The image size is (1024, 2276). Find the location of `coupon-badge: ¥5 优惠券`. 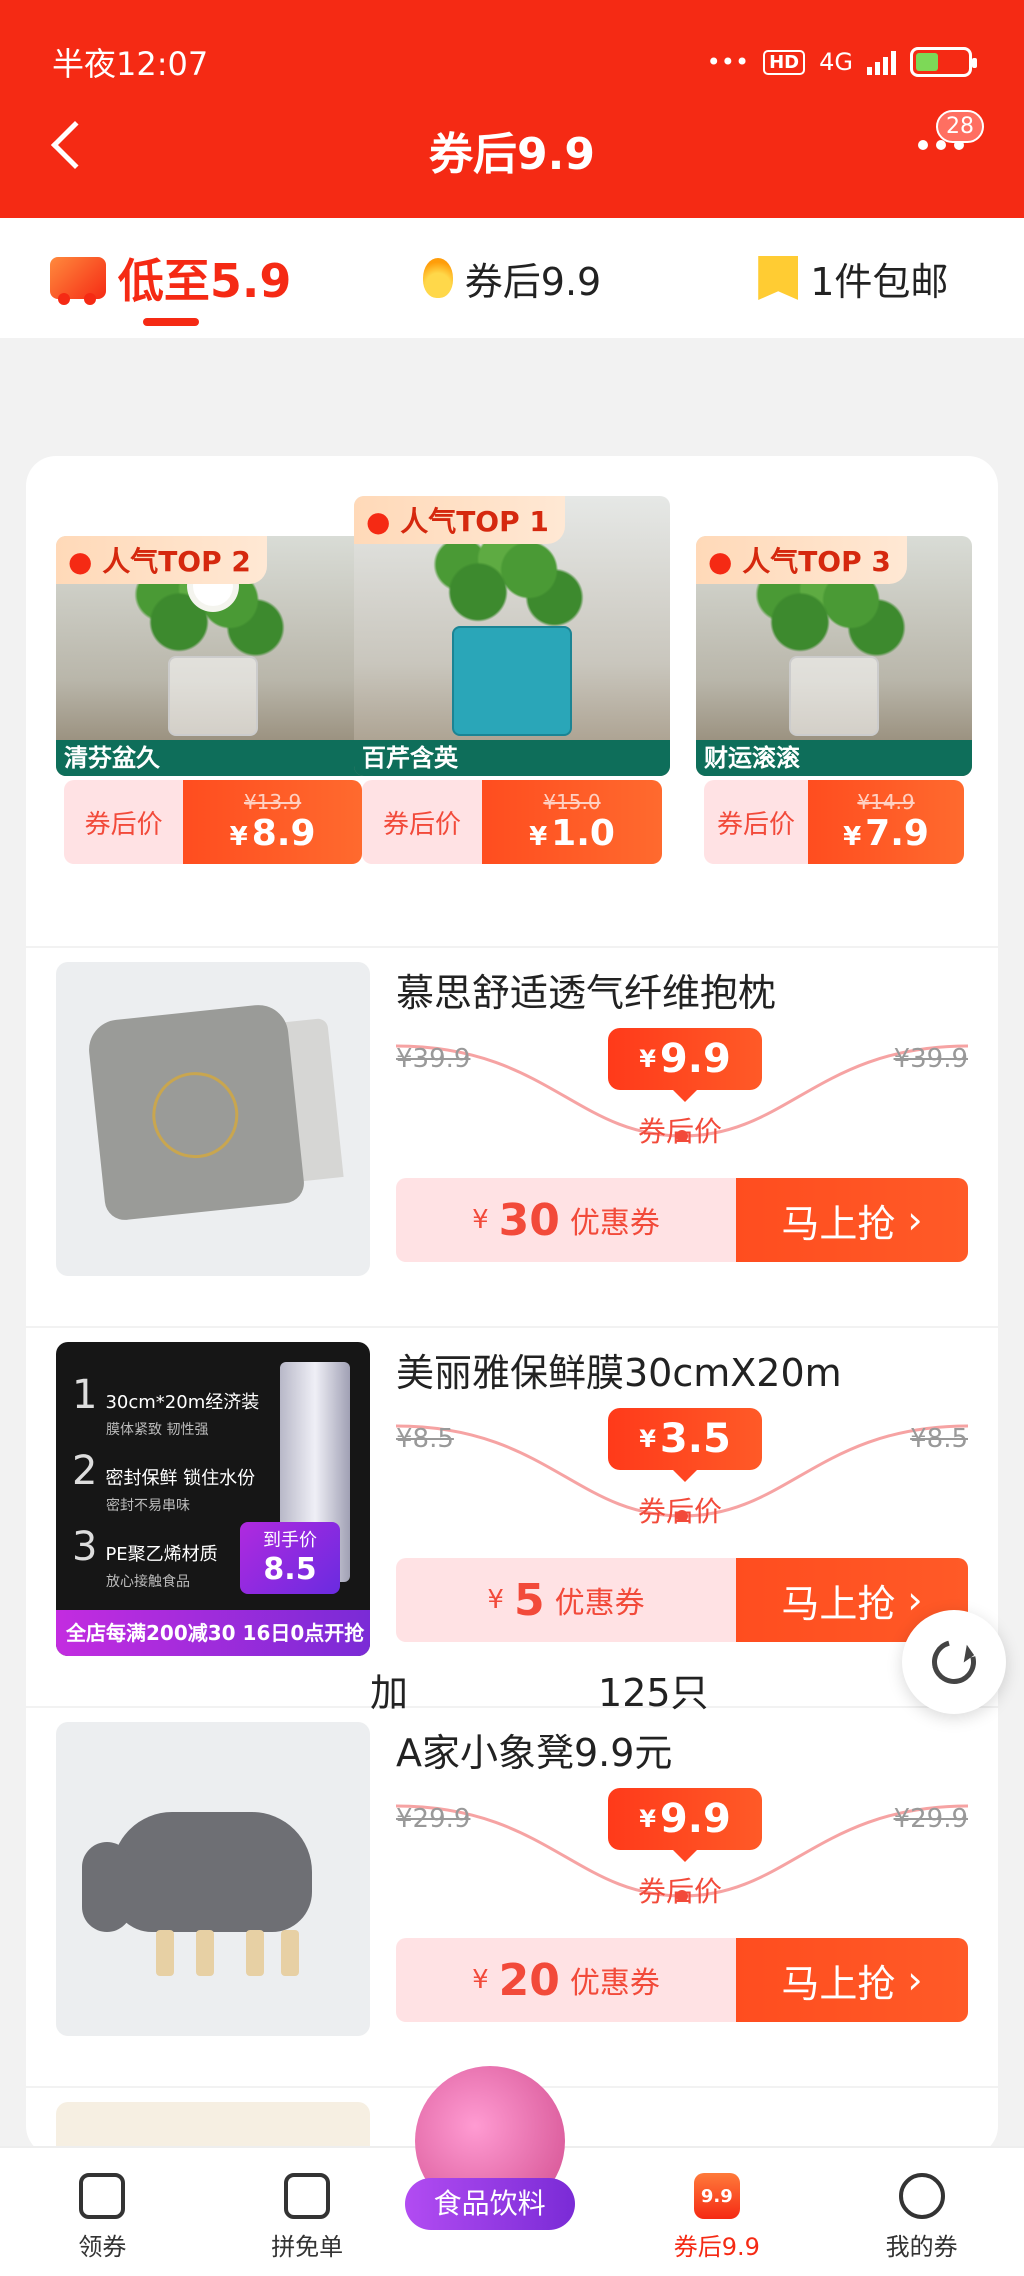

coupon-badge: ¥5 优惠券 is located at coordinates (566, 1600).